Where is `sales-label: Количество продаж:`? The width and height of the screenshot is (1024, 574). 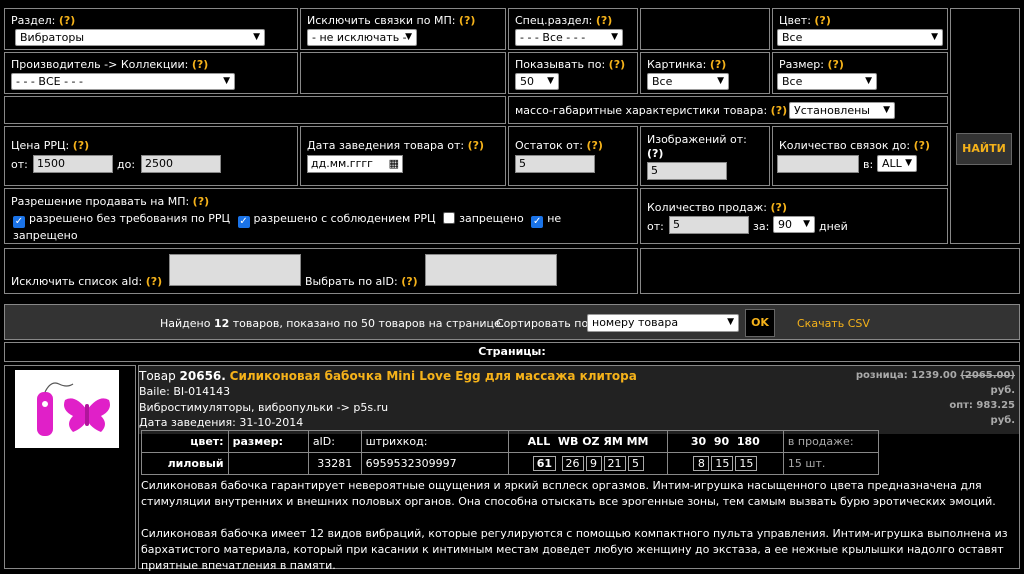 sales-label: Количество продаж: is located at coordinates (707, 207).